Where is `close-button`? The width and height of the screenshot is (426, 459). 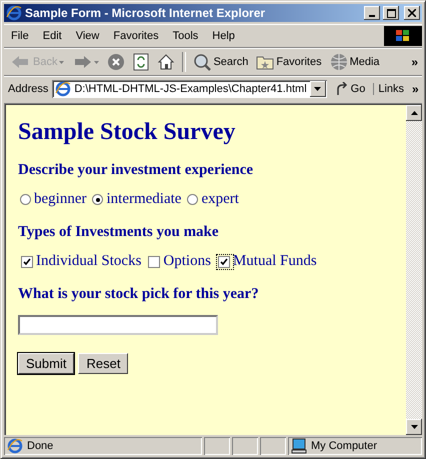
close-button is located at coordinates (412, 13).